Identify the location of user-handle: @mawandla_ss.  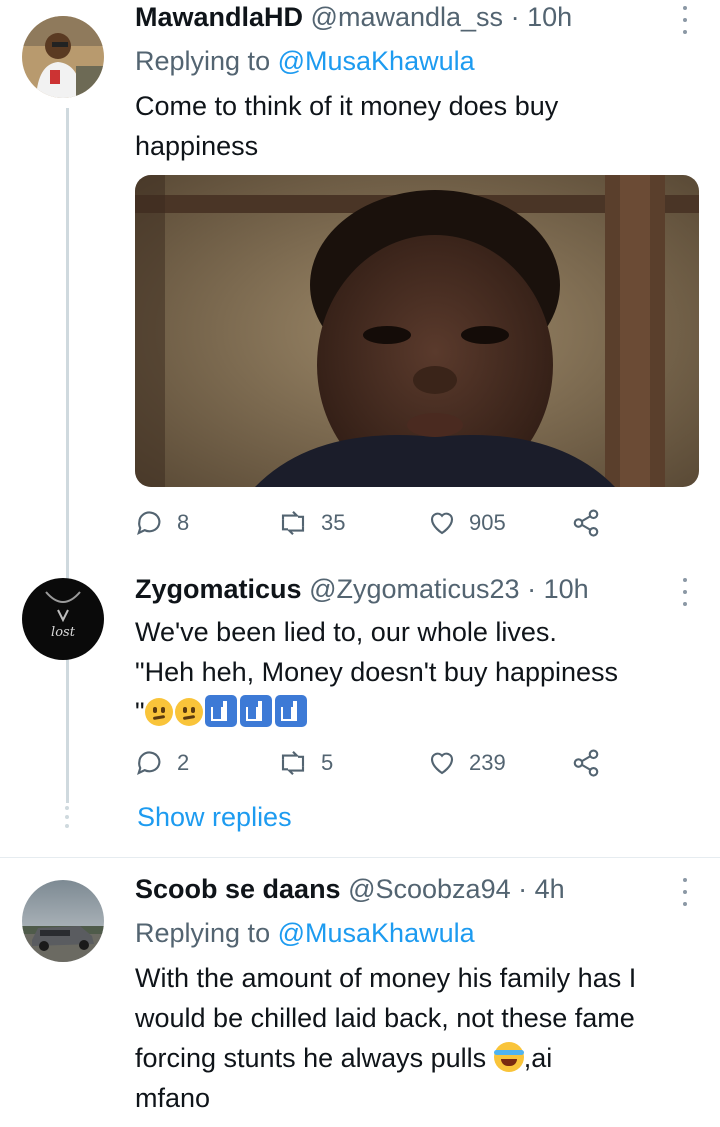
(407, 17).